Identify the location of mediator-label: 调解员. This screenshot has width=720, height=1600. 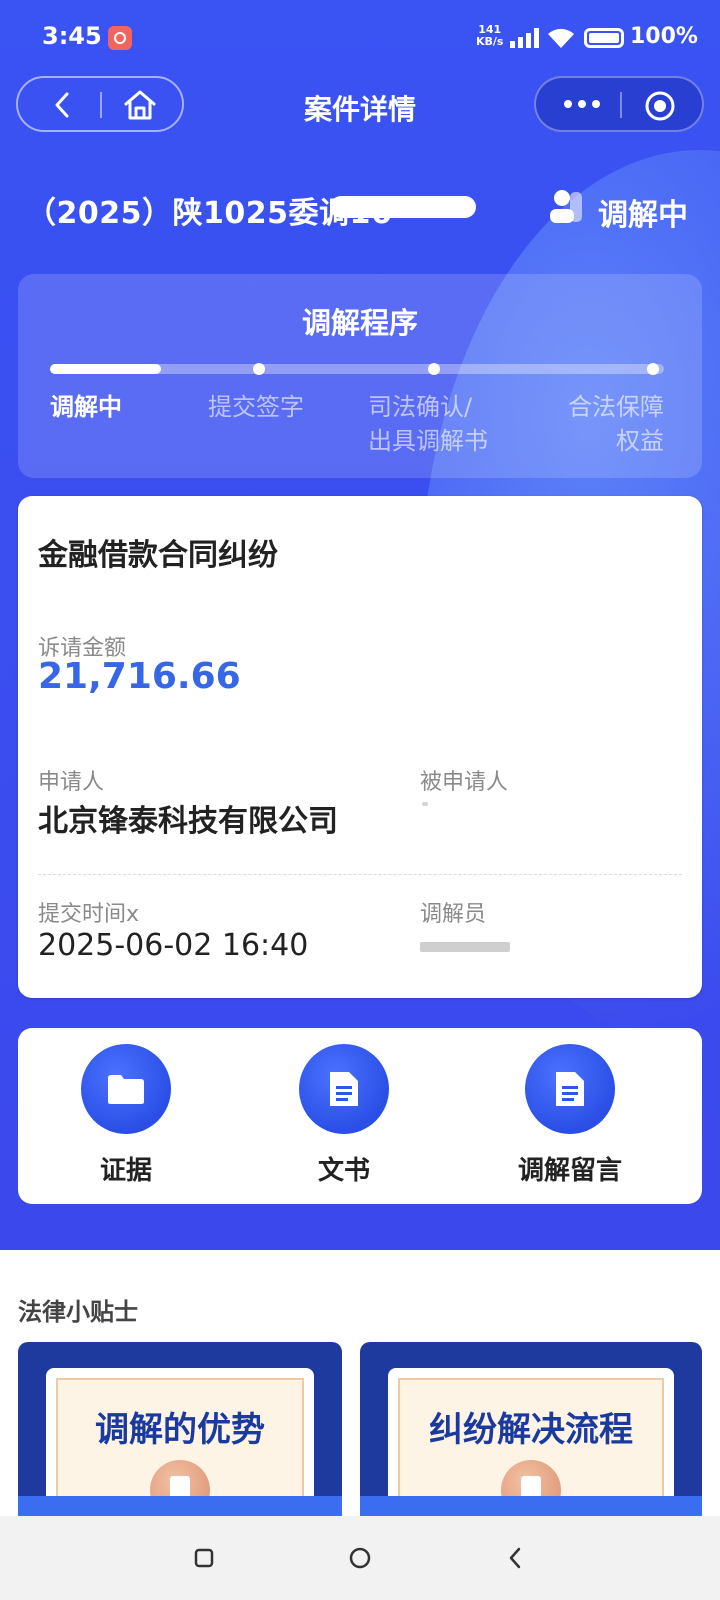
(453, 914).